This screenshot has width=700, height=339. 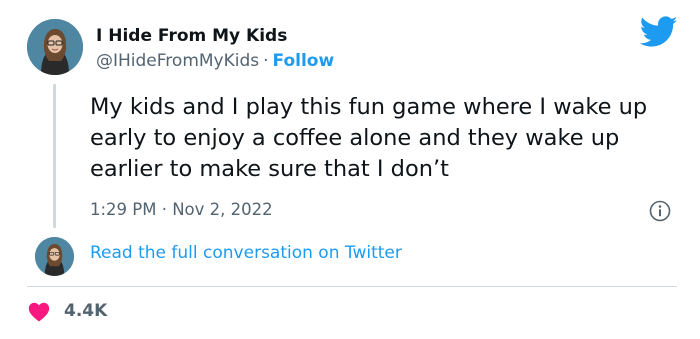 What do you see at coordinates (659, 32) in the screenshot?
I see `twitter-bird-icon` at bounding box center [659, 32].